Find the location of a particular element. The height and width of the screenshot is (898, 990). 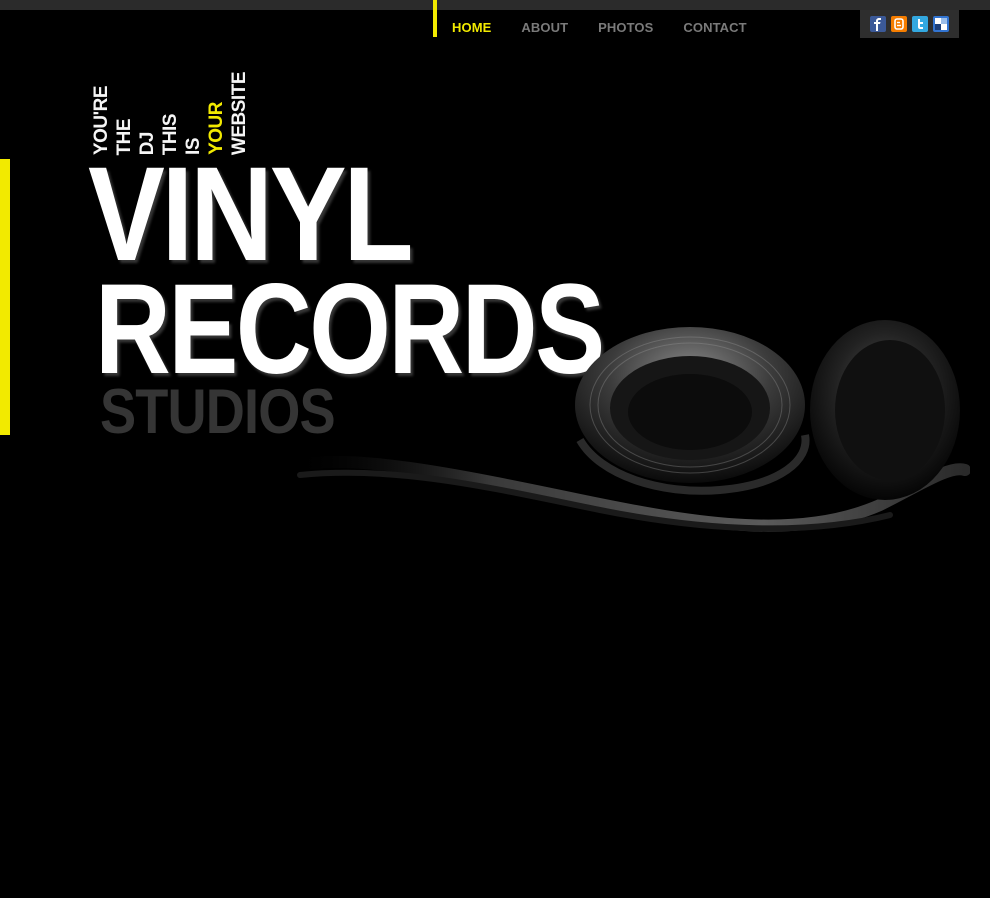

main-nav: HOME ABOUT PHOTOS CONTACT is located at coordinates (599, 27).